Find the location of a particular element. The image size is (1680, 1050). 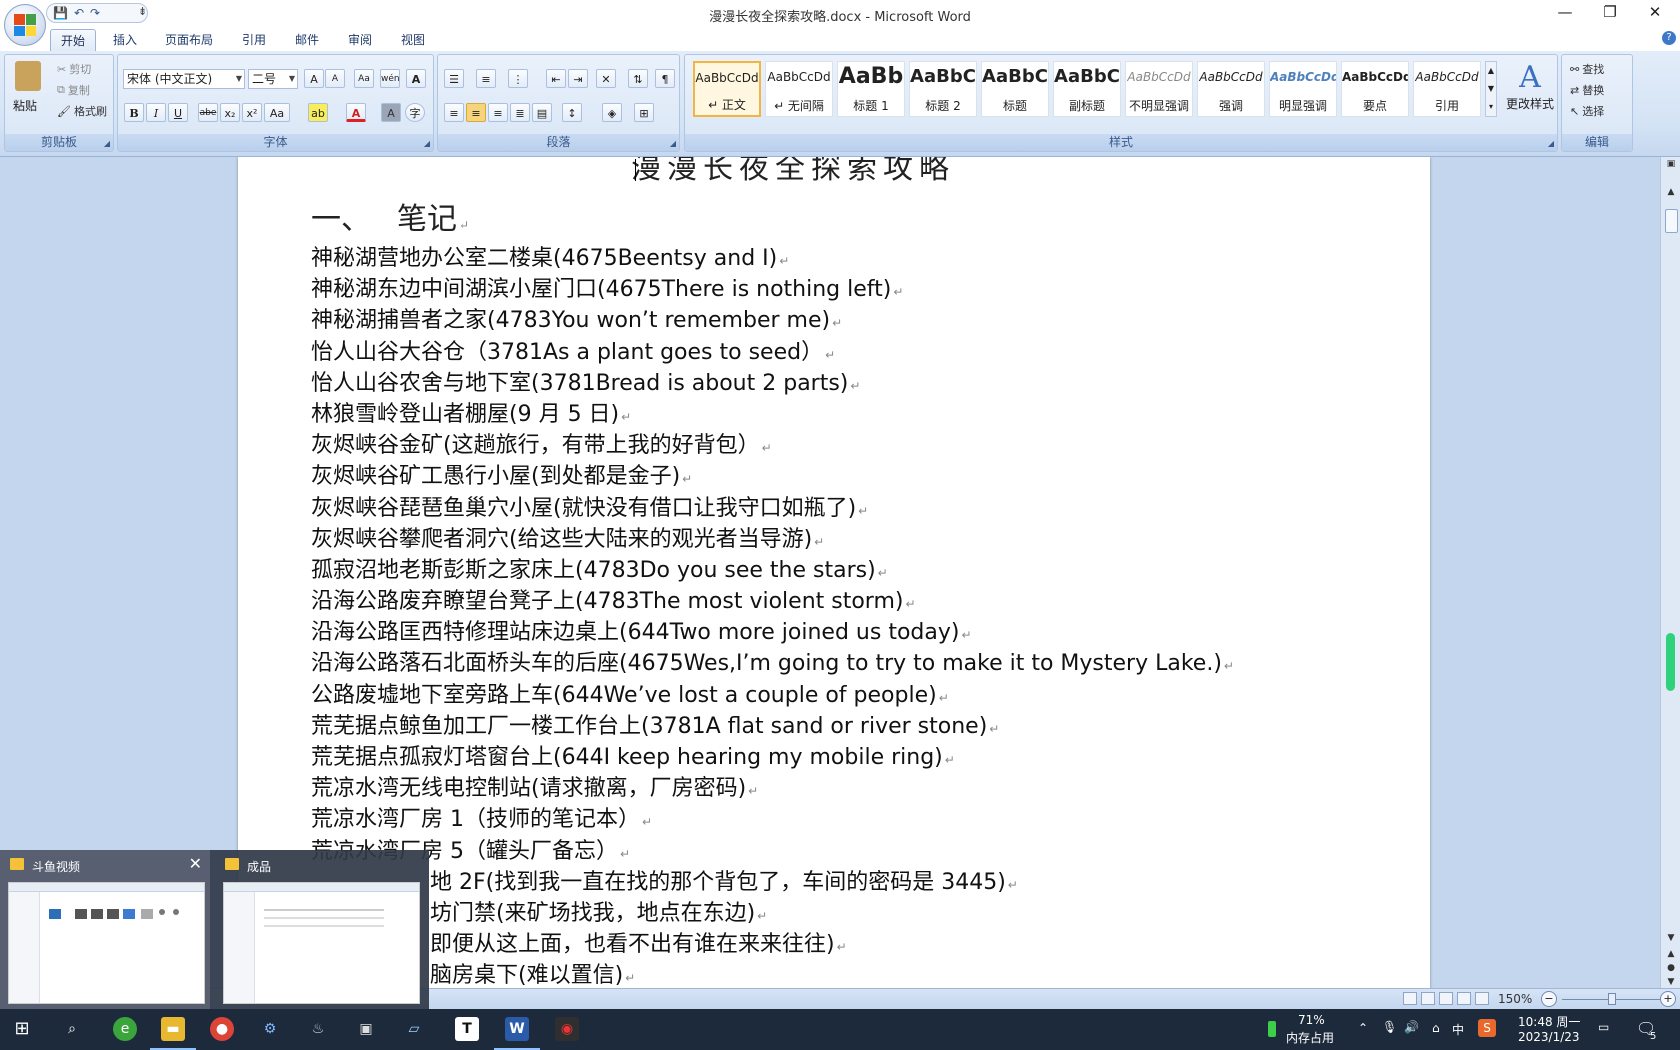

font-name-combo: 宋体 (中文正文) ▼ is located at coordinates (184, 79).